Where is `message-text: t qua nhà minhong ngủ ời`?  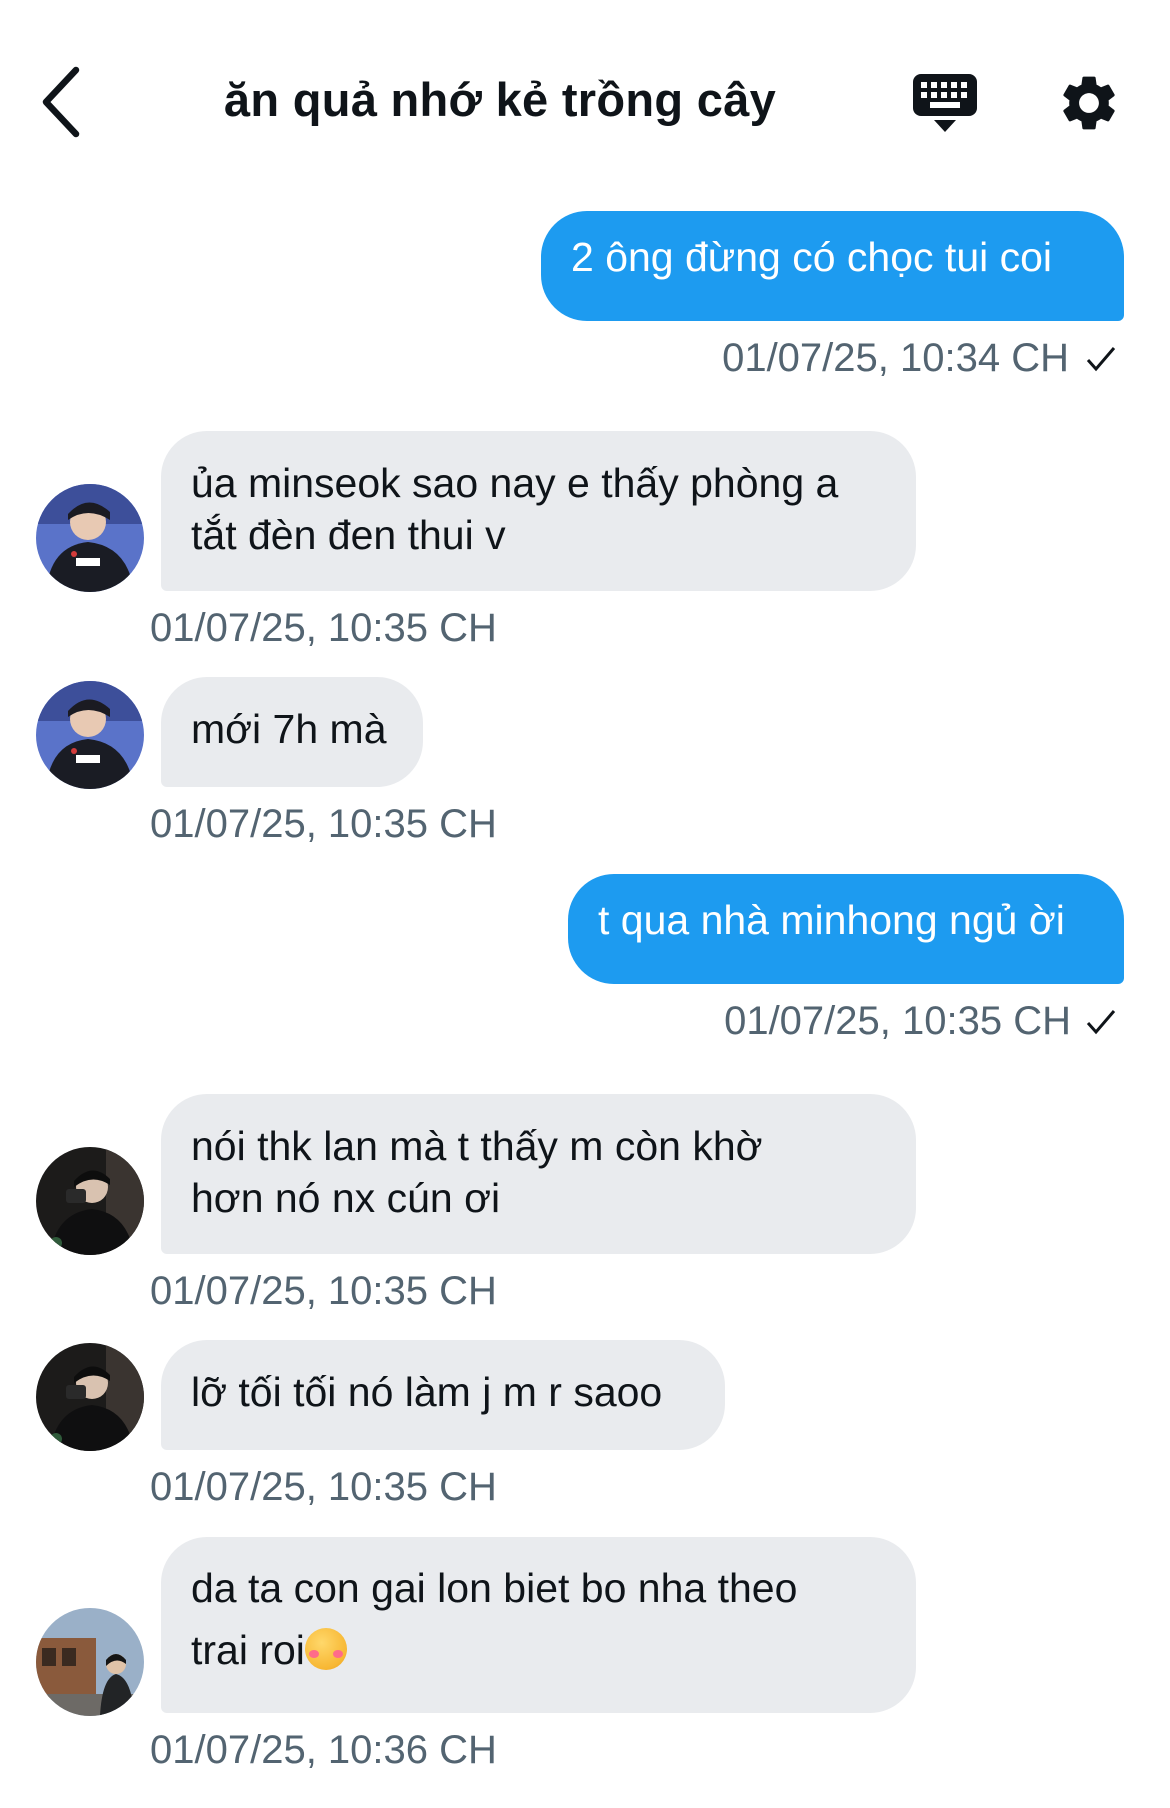 message-text: t qua nhà minhong ngủ ời is located at coordinates (831, 920).